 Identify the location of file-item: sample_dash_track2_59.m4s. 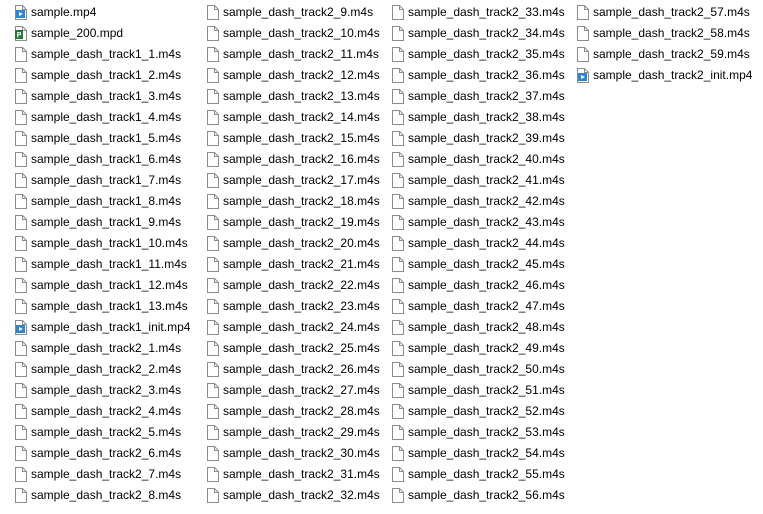
(665, 54).